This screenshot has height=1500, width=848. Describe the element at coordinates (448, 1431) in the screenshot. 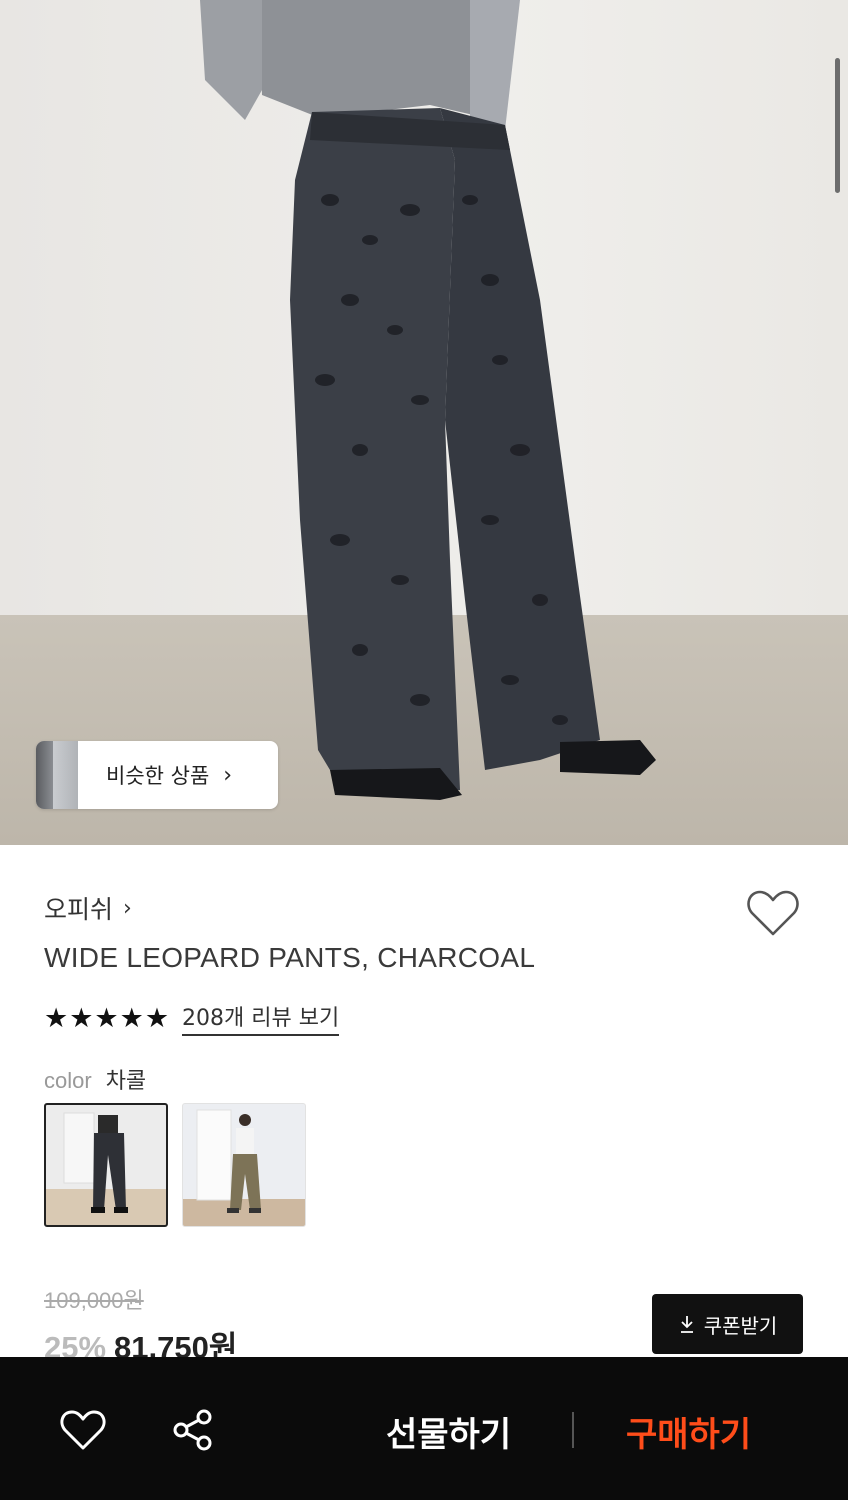

I see `gift-button: 선물하기` at that location.